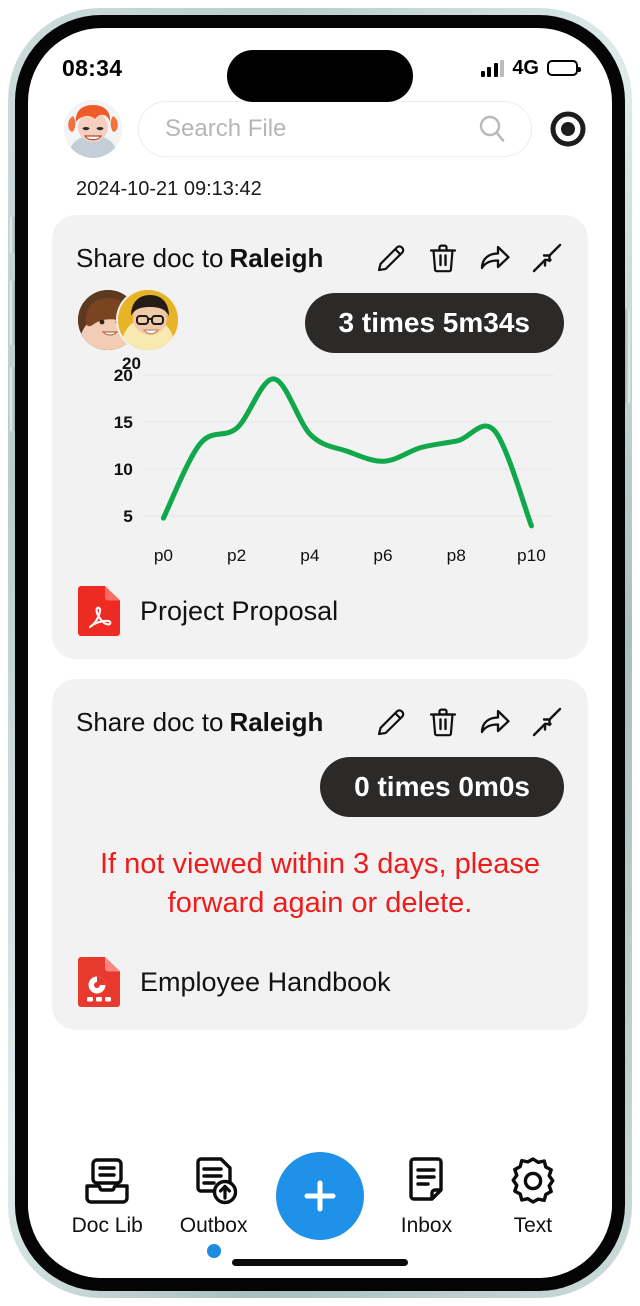  I want to click on nav-item-outbox: Outbox, so click(213, 1207).